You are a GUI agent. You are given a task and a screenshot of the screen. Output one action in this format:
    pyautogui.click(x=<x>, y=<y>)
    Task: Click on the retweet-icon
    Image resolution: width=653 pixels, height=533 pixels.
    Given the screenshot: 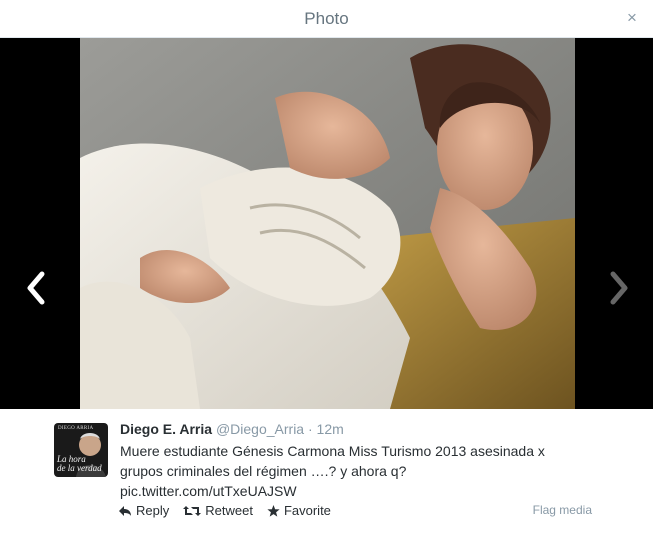 What is the action you would take?
    pyautogui.click(x=192, y=510)
    